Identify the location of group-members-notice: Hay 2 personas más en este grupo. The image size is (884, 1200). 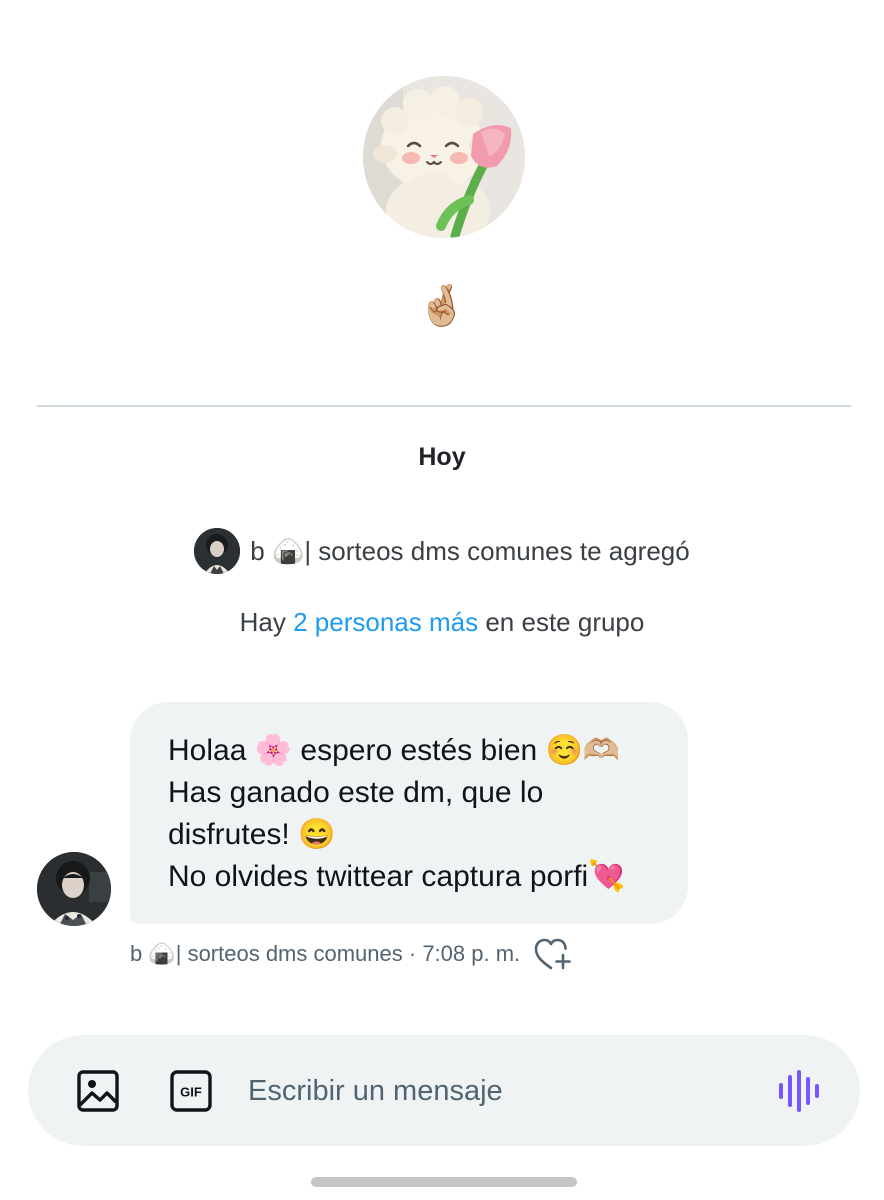
(442, 622).